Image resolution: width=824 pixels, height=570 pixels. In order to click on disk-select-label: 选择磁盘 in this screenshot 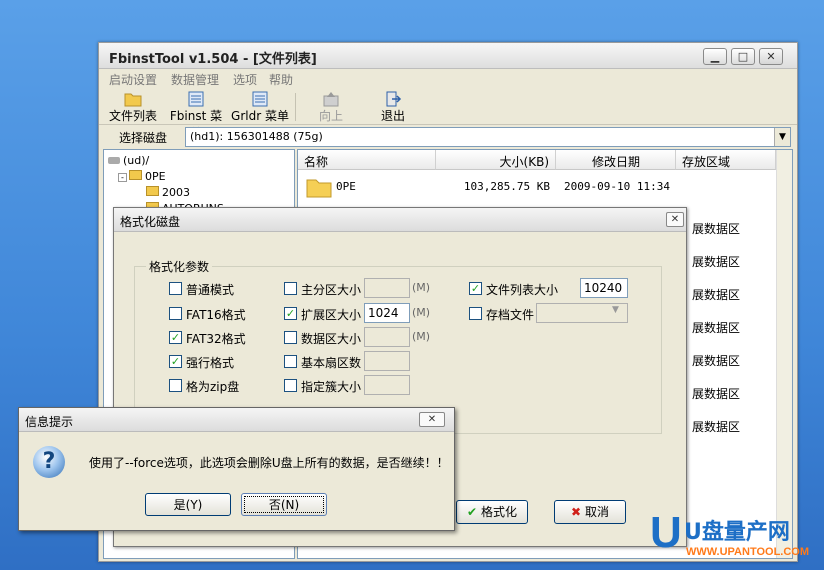, I will do `click(143, 138)`.